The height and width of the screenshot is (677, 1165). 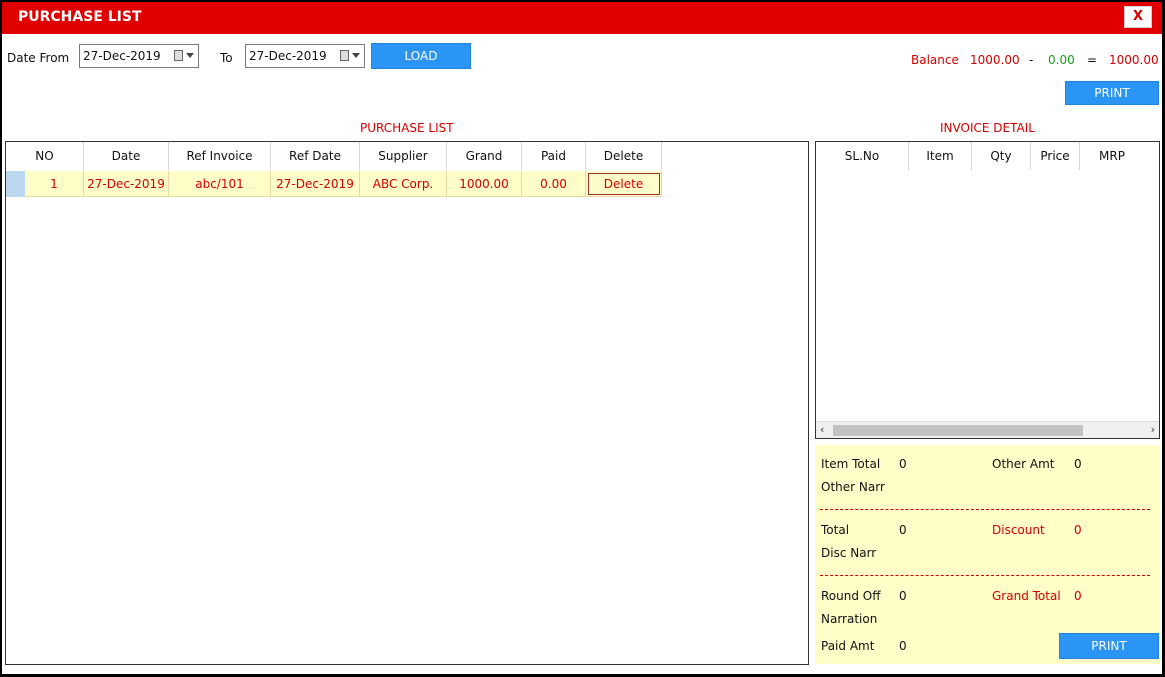 What do you see at coordinates (1078, 530) in the screenshot?
I see `discount-value: 0` at bounding box center [1078, 530].